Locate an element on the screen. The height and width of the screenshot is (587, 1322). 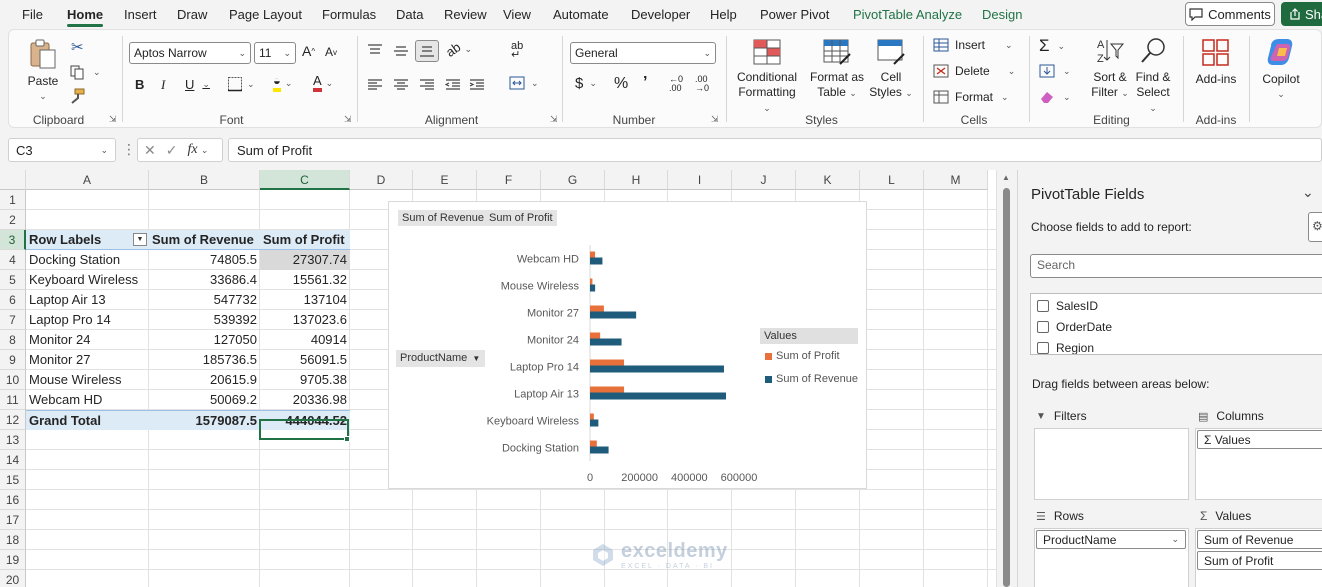
fill-button: ⌄ is located at coordinates (1055, 71).